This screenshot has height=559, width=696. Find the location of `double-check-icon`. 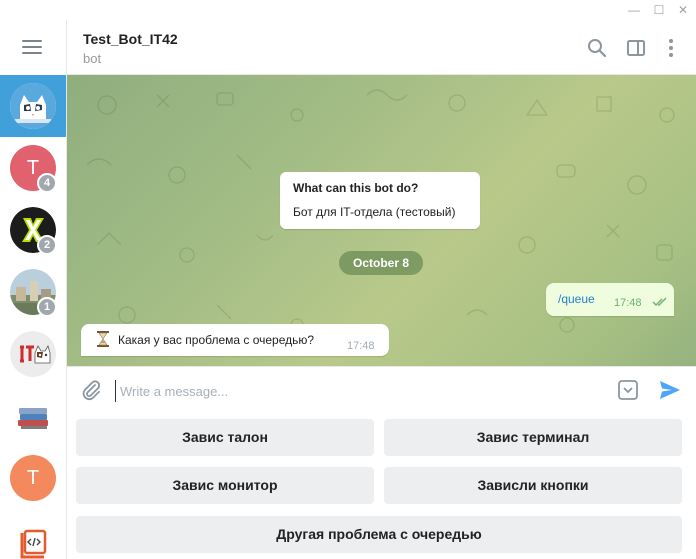

double-check-icon is located at coordinates (659, 301).